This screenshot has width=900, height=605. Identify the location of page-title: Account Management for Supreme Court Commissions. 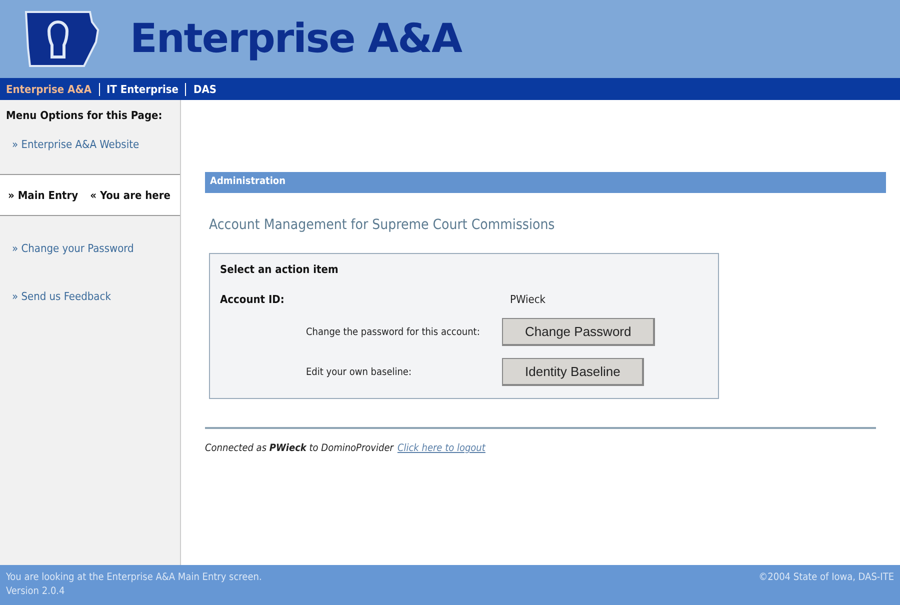
(382, 225).